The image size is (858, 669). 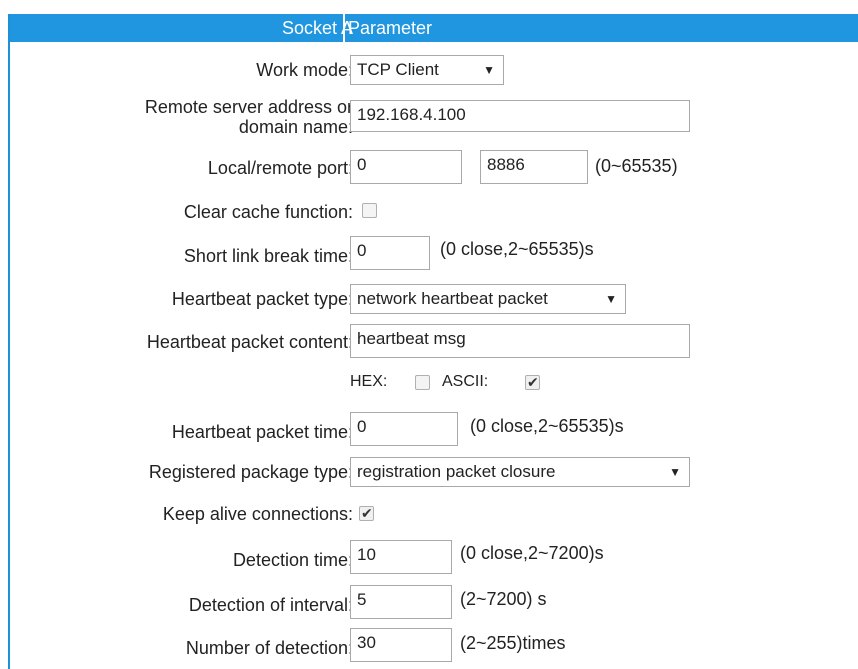 What do you see at coordinates (513, 643) in the screenshot?
I see `detection-count-hint: (2~255)times` at bounding box center [513, 643].